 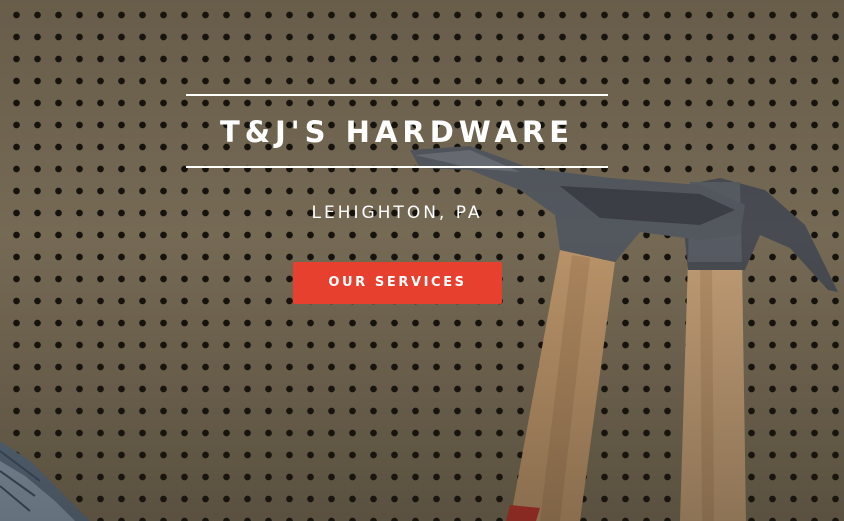 What do you see at coordinates (397, 213) in the screenshot?
I see `location-subtitle: LEHIGHTON, PA` at bounding box center [397, 213].